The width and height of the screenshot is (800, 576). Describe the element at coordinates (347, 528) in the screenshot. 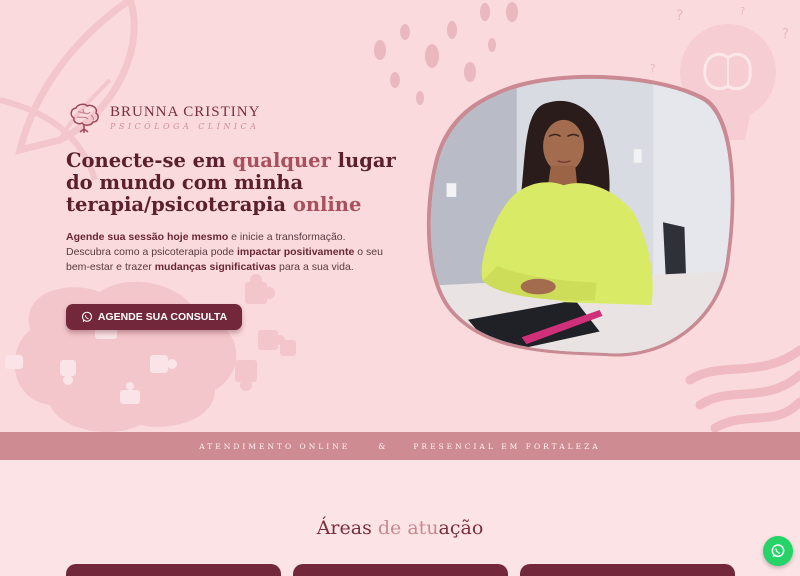

I see `title-part: Áreas` at that location.